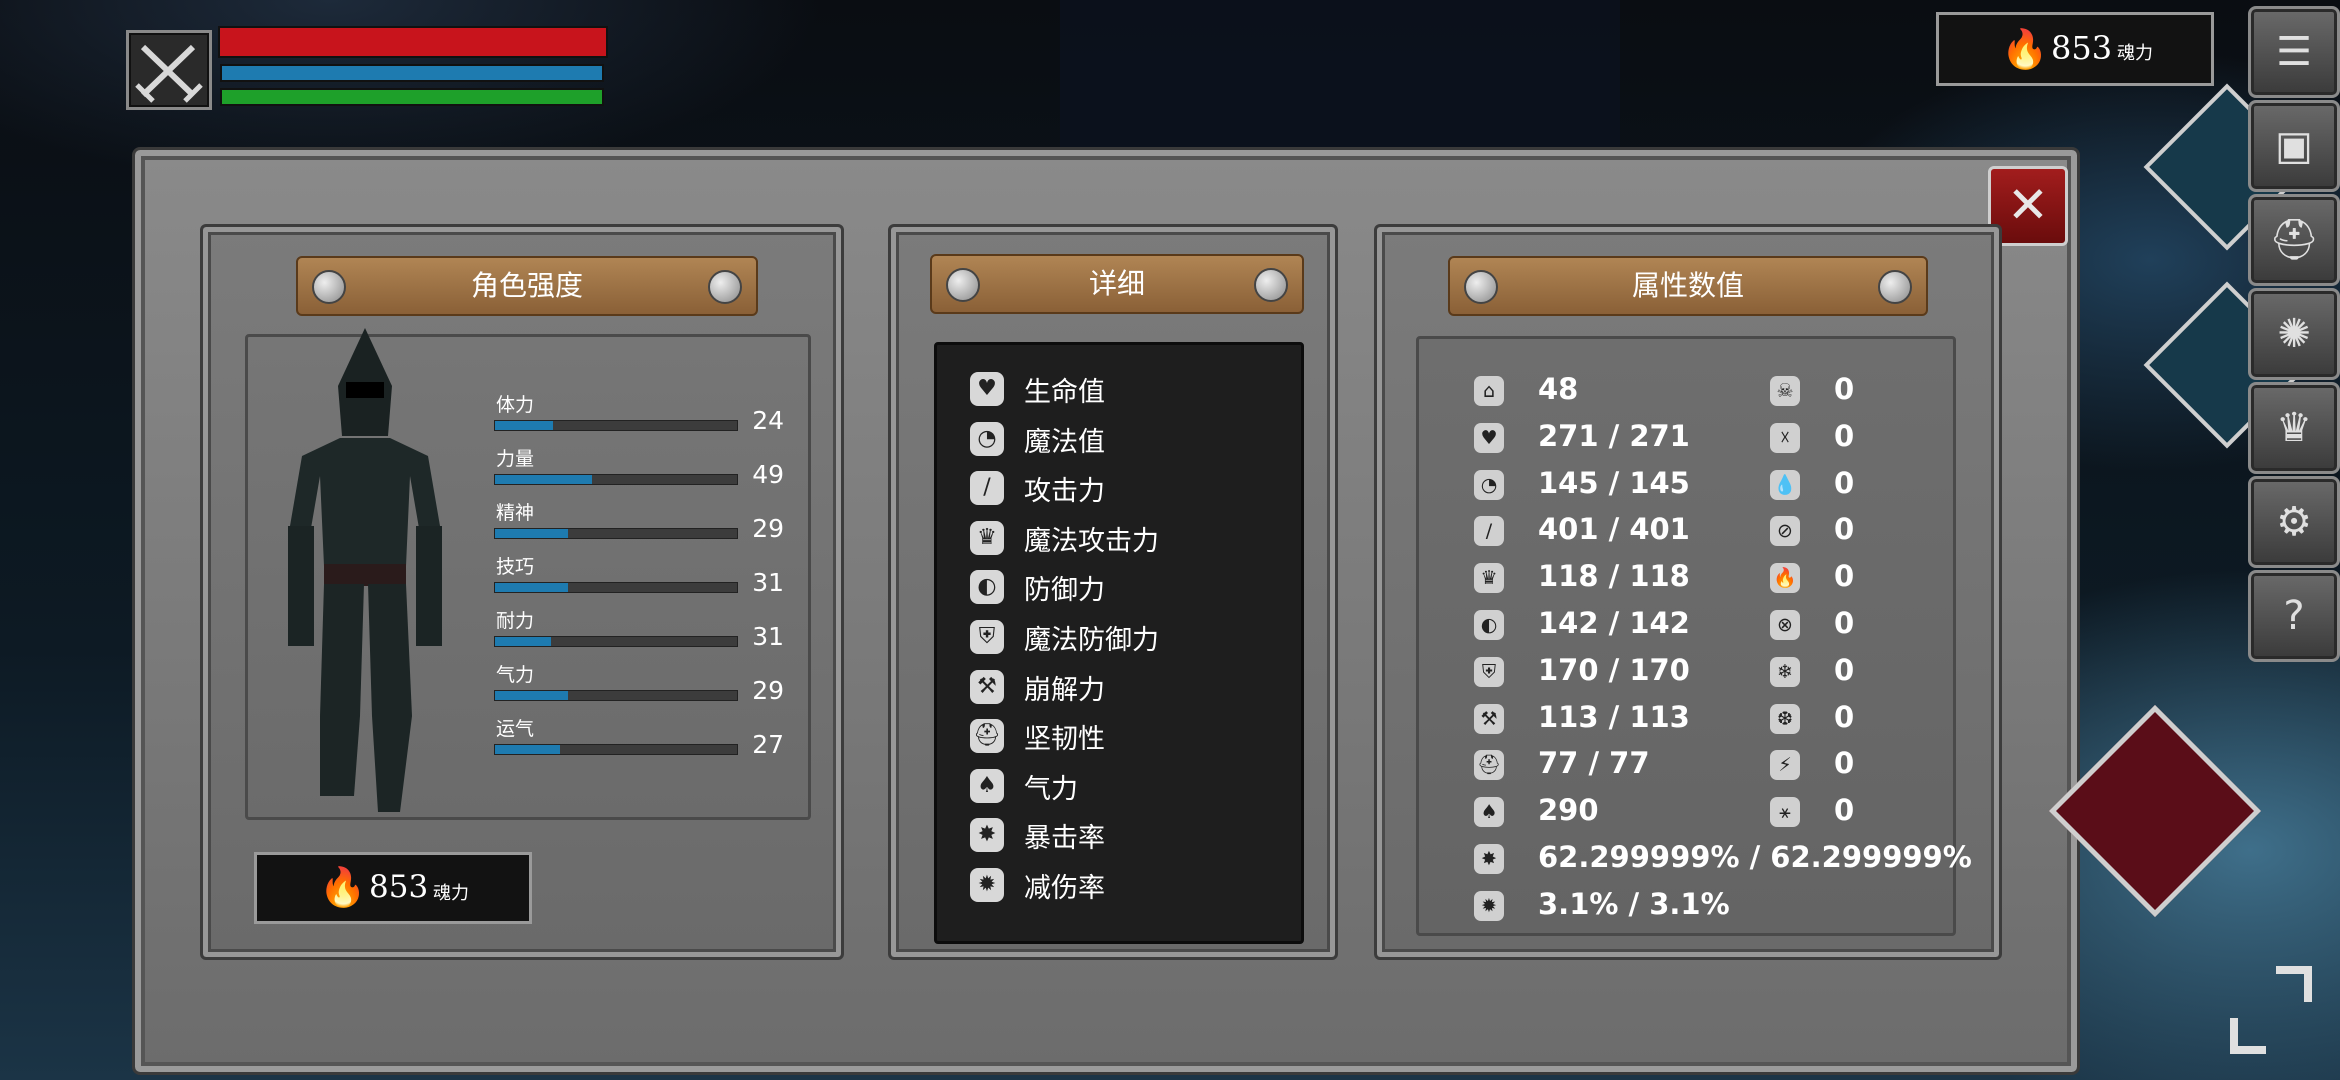 The width and height of the screenshot is (2340, 1080). I want to click on stat-value: 27, so click(768, 744).